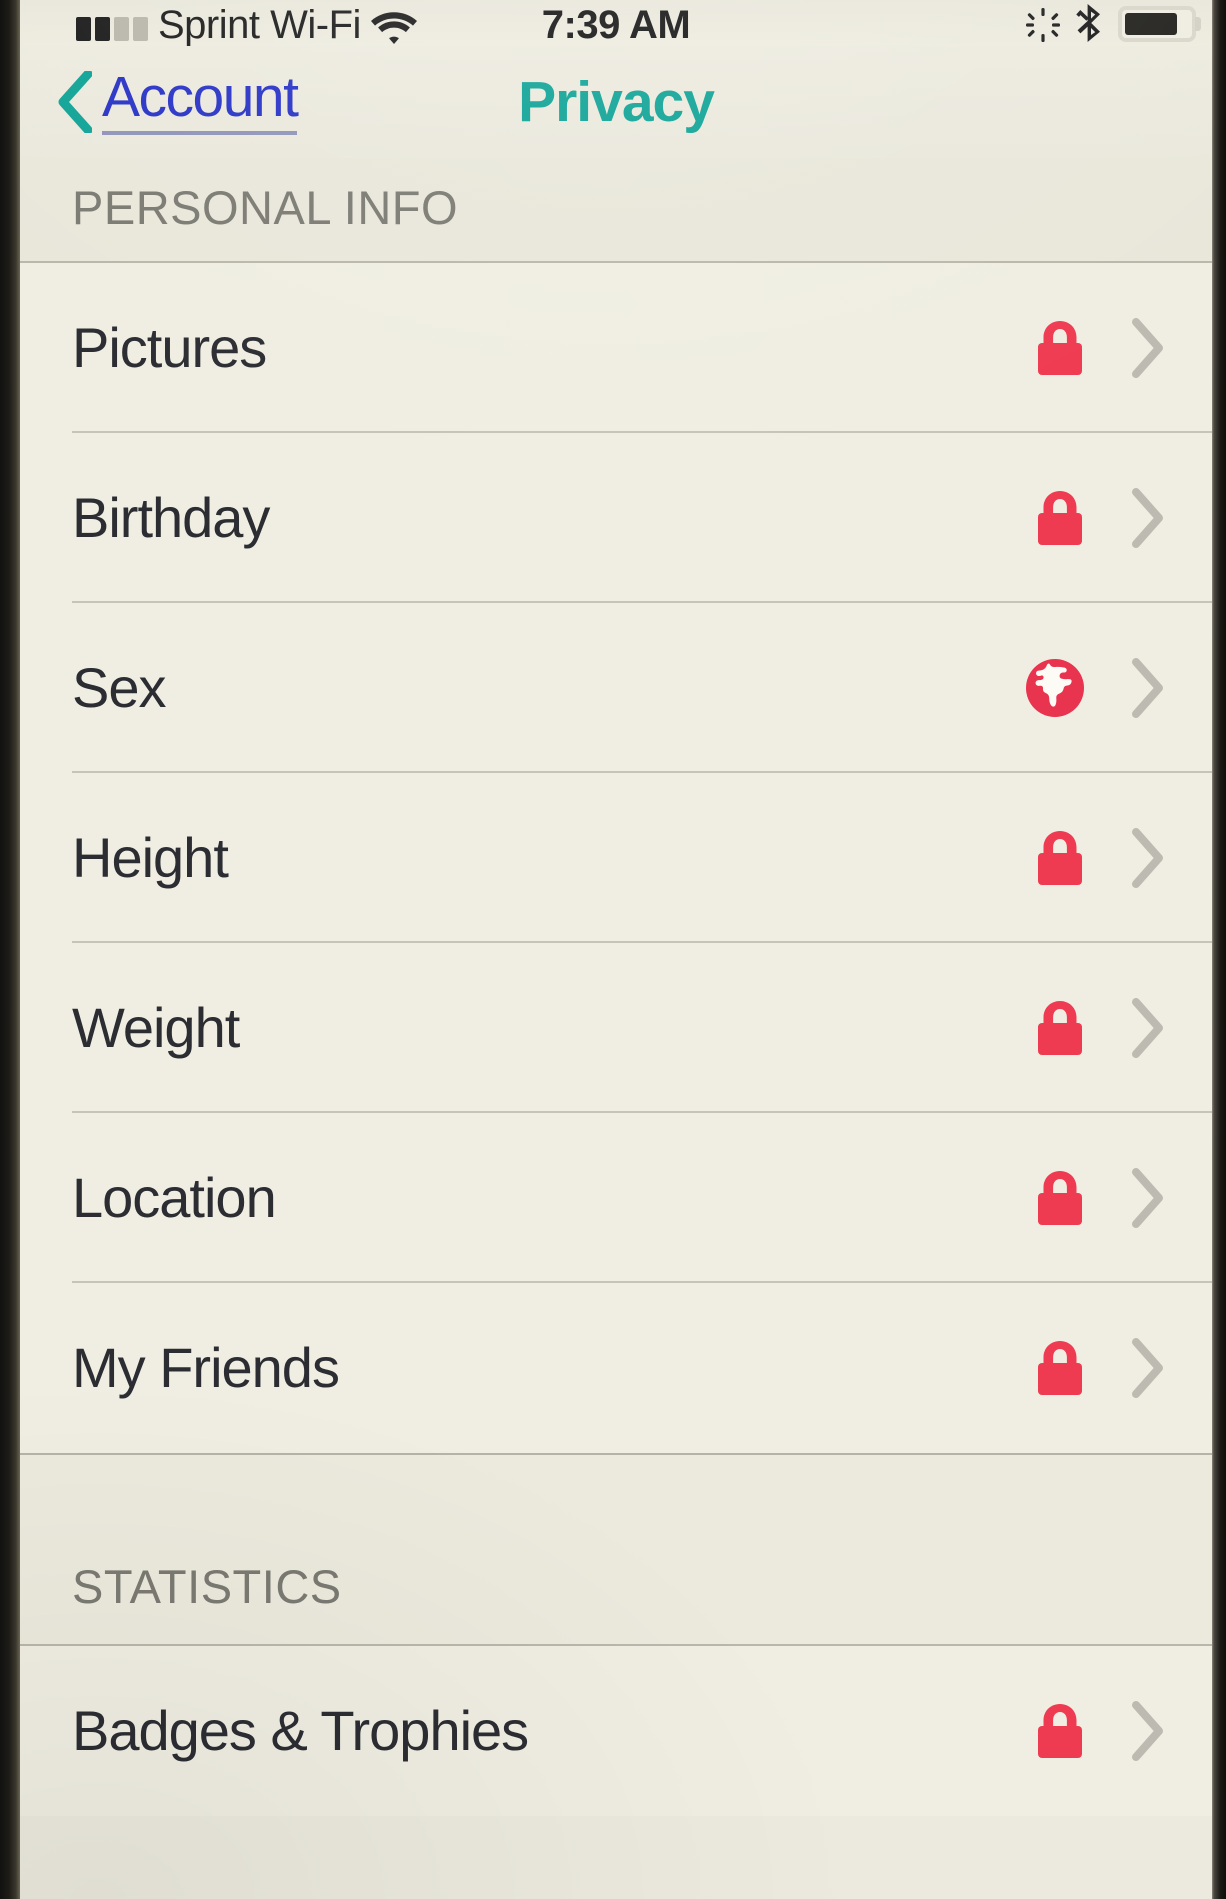  What do you see at coordinates (616, 518) in the screenshot?
I see `list-item-birthday: Birthday` at bounding box center [616, 518].